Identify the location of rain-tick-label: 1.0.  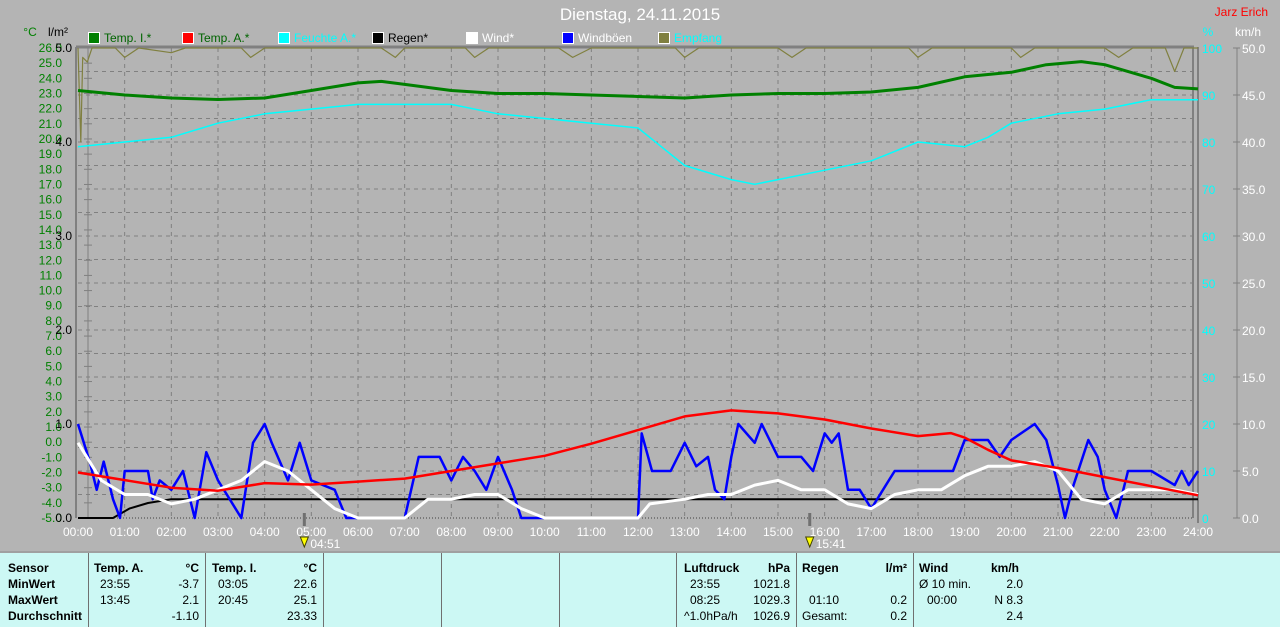
(63, 424).